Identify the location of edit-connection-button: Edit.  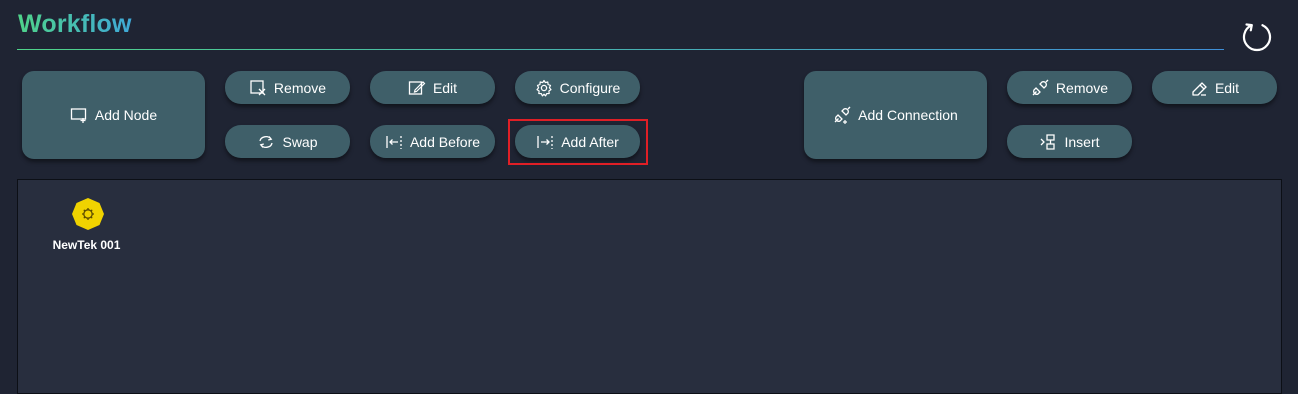
(1214, 87).